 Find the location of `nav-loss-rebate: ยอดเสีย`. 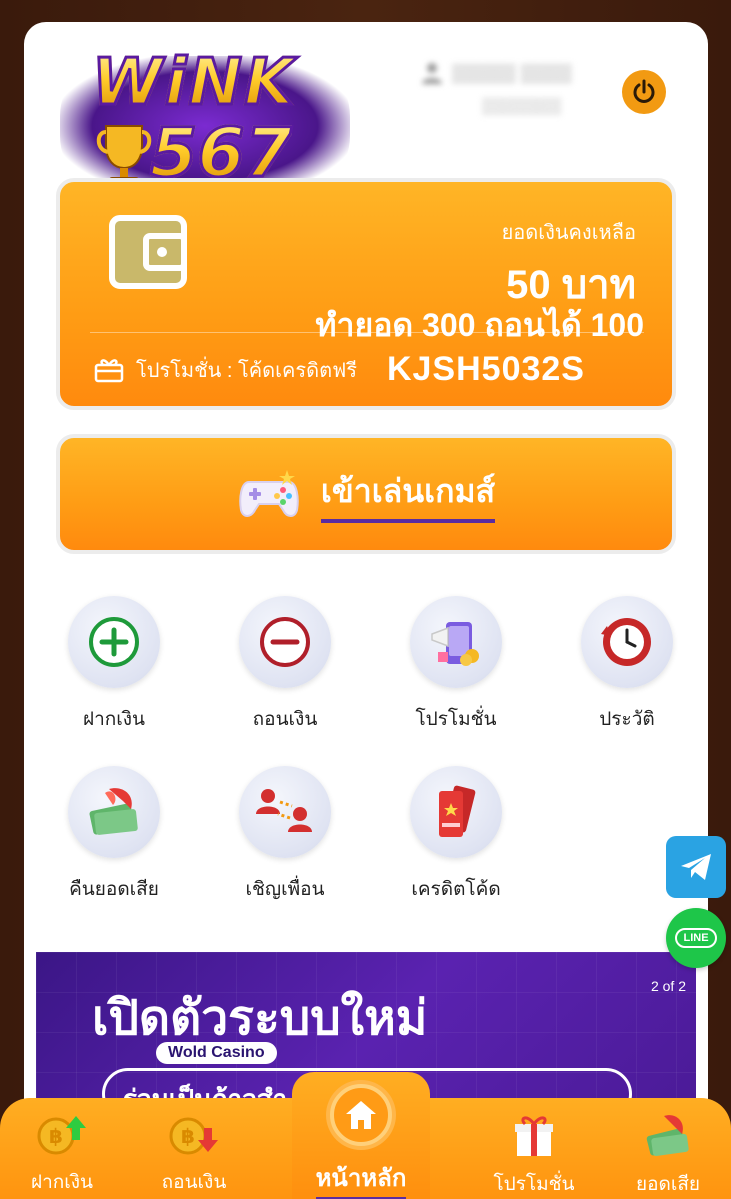

nav-loss-rebate: ยอดเสีย is located at coordinates (668, 1155).